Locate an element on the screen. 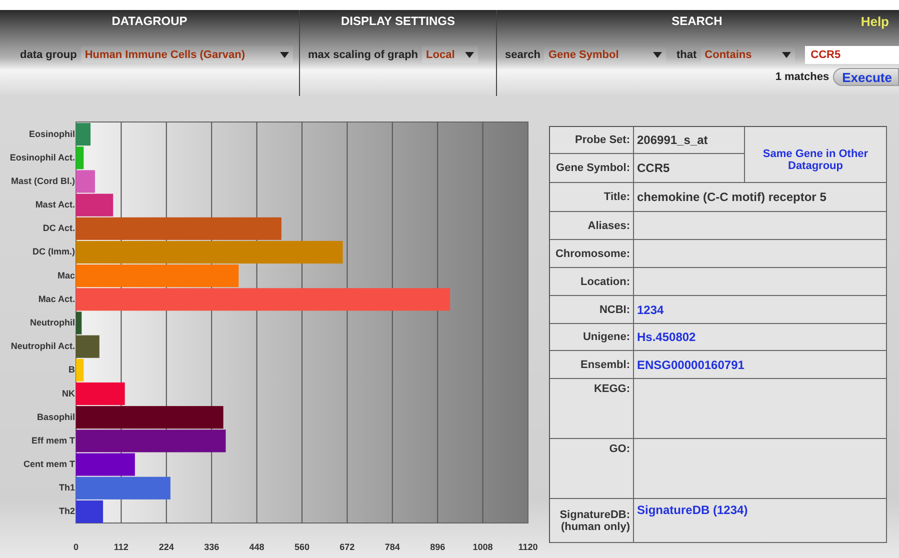 The height and width of the screenshot is (558, 899). tick-label: 448 is located at coordinates (256, 547).